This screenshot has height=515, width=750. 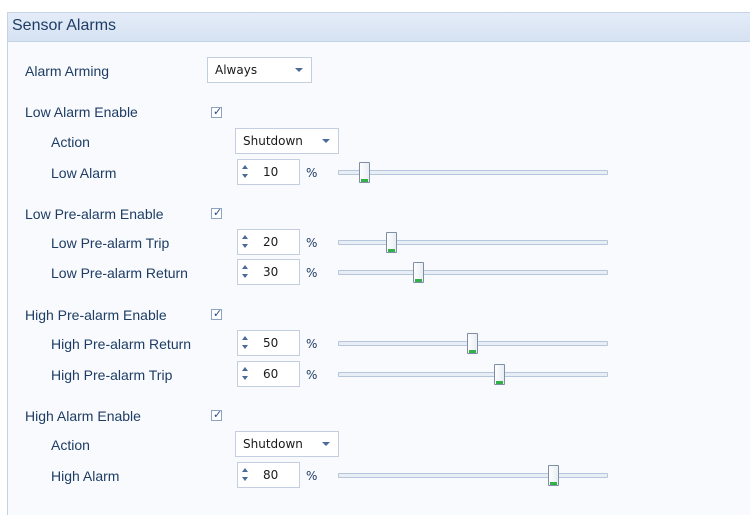 What do you see at coordinates (70, 445) in the screenshot?
I see `high-alarm-action-label: Action` at bounding box center [70, 445].